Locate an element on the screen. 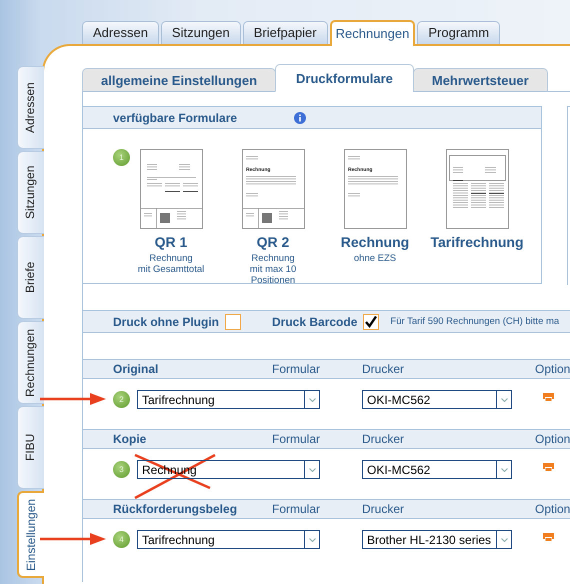 The height and width of the screenshot is (584, 570). step-badge: 3 is located at coordinates (121, 469).